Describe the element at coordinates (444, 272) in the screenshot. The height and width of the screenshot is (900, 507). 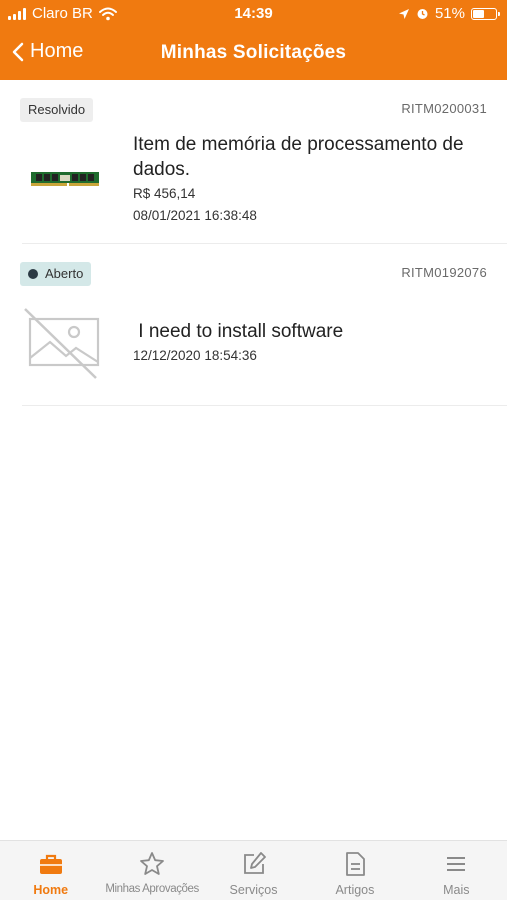
I see `request-number: RITM0192076` at that location.